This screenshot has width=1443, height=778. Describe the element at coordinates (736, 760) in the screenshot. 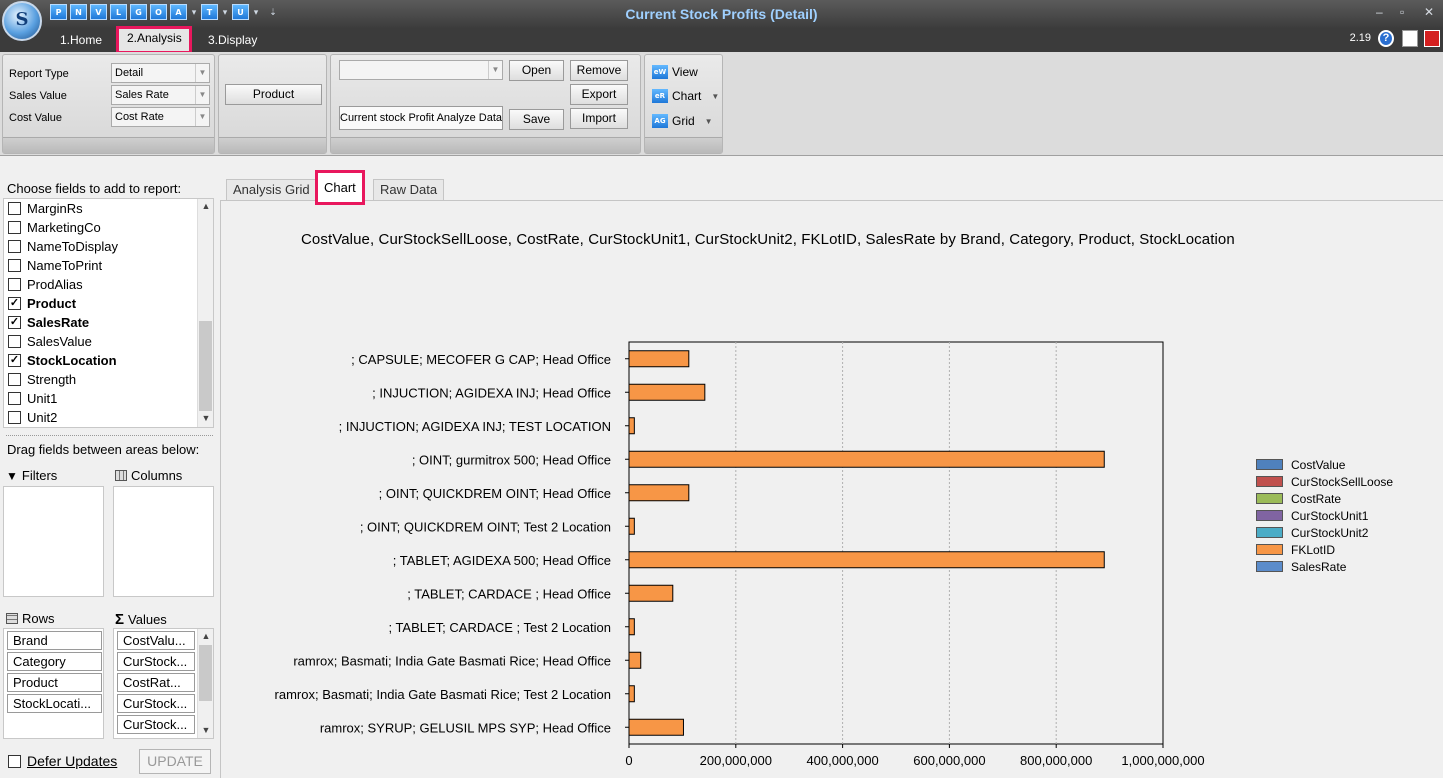

I see `x-tick-label: 200,000,000` at that location.